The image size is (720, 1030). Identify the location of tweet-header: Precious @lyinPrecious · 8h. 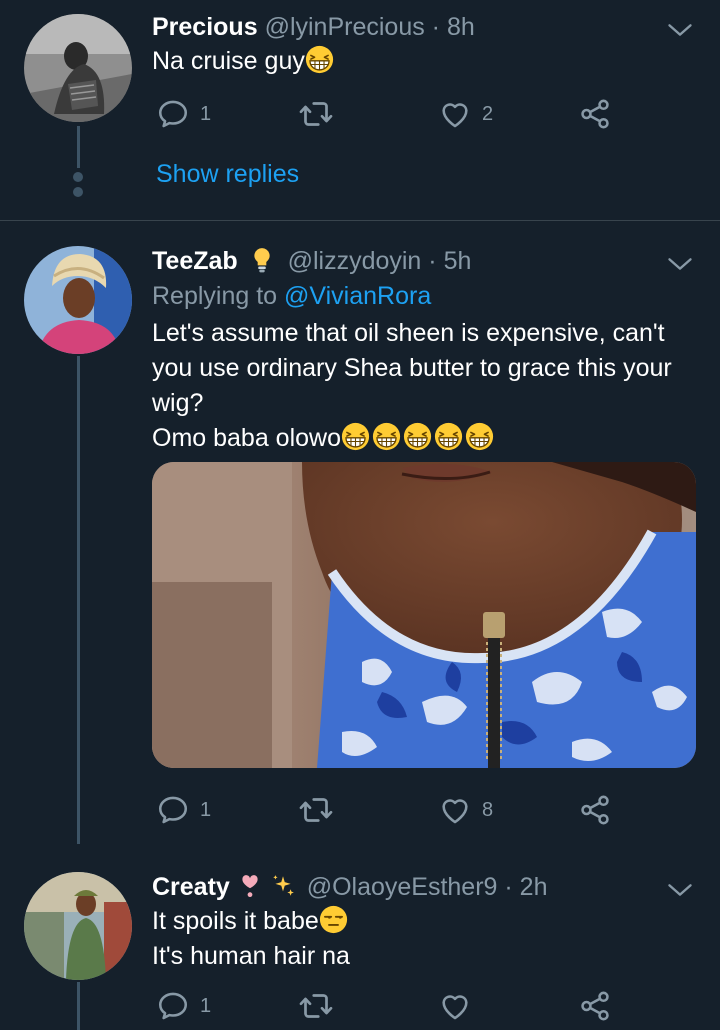
(406, 27).